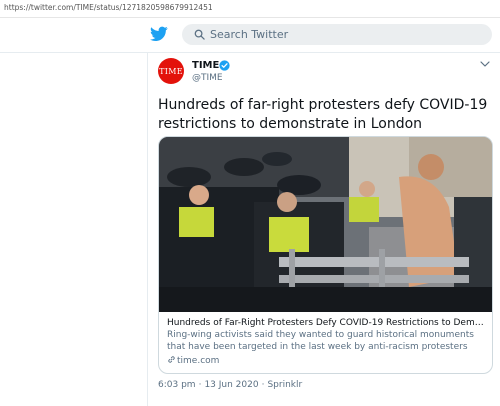  Describe the element at coordinates (171, 359) in the screenshot. I see `link-icon` at that location.